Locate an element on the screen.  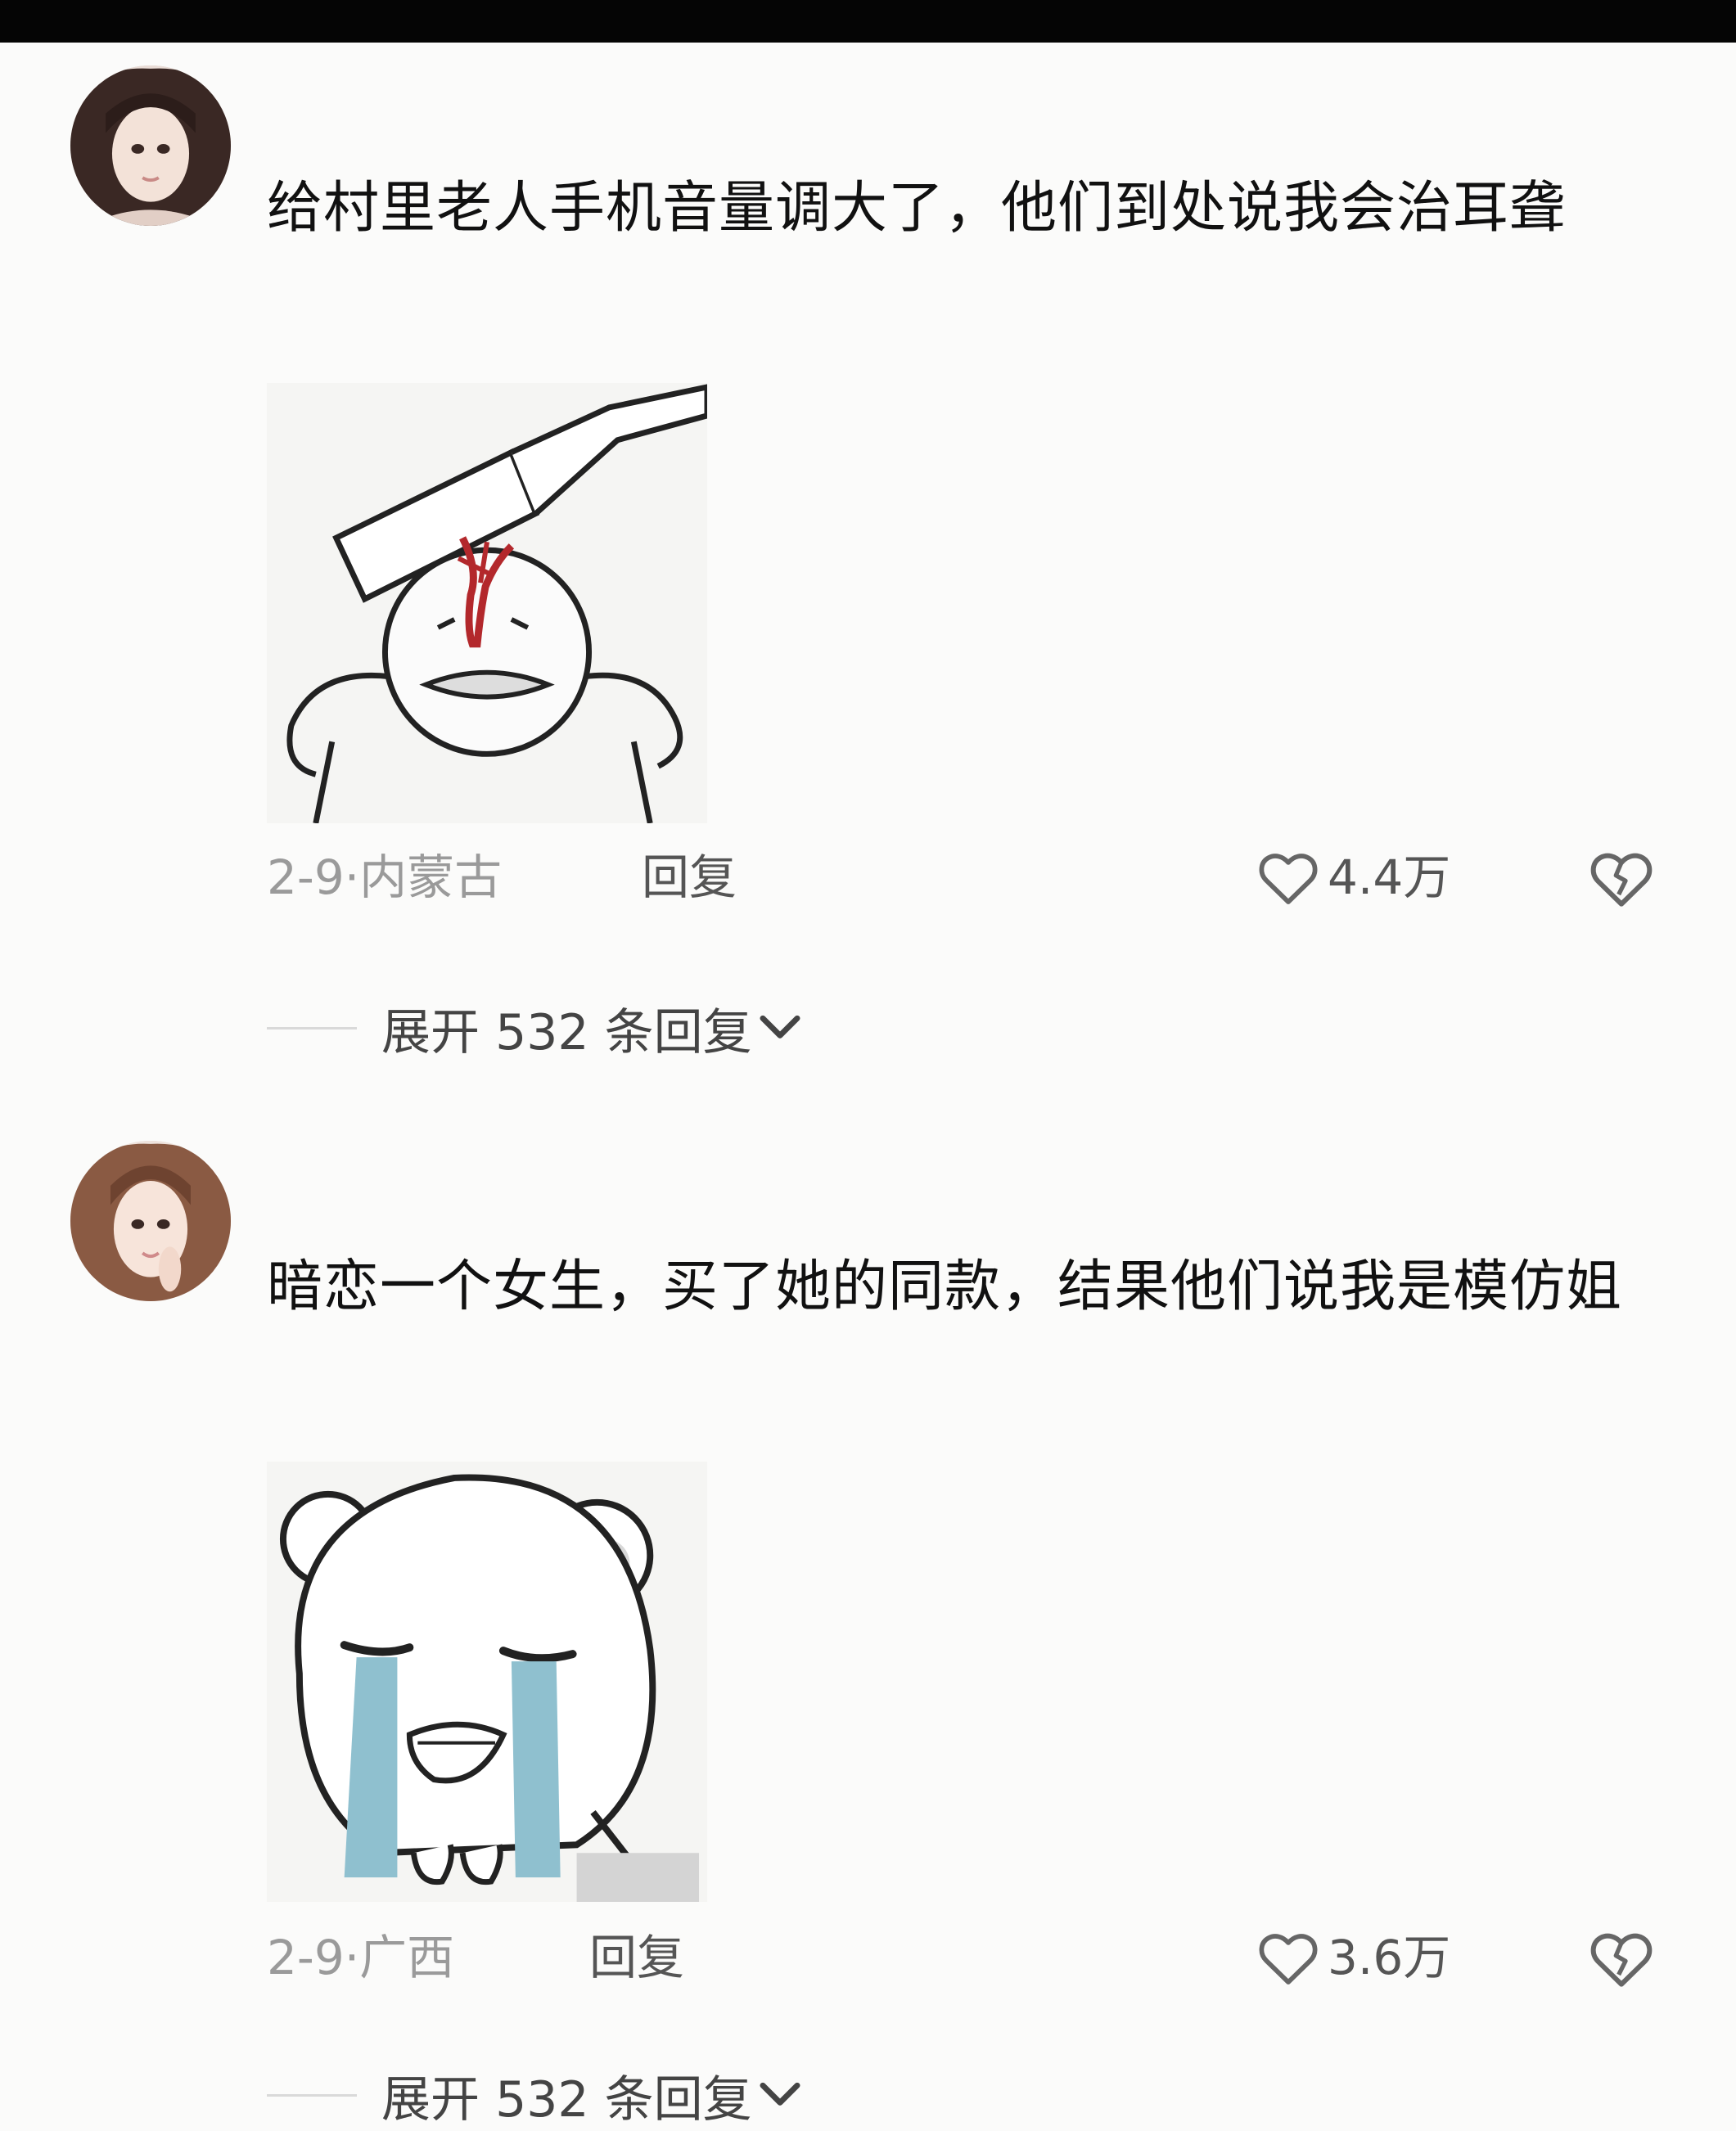
comment-text: 给村里老人手机音量调大了，他们到处说我会治耳聋 is located at coordinates (917, 208).